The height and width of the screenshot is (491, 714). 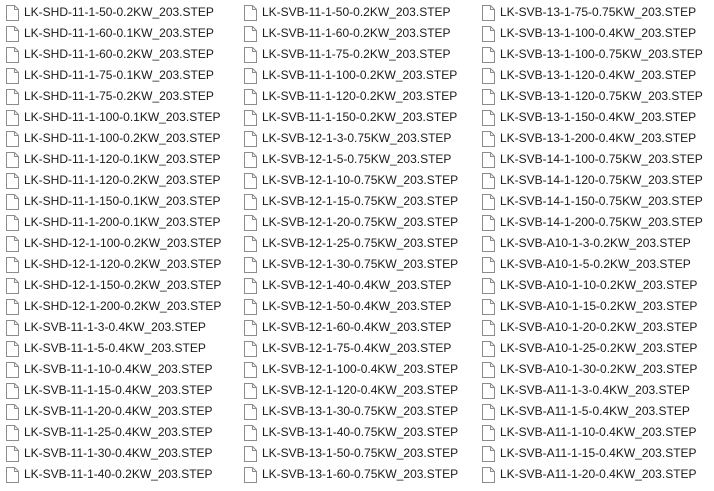 What do you see at coordinates (355, 453) in the screenshot?
I see `file-item: LK-SVB-13-1-50-0.75KW_203.STEP` at bounding box center [355, 453].